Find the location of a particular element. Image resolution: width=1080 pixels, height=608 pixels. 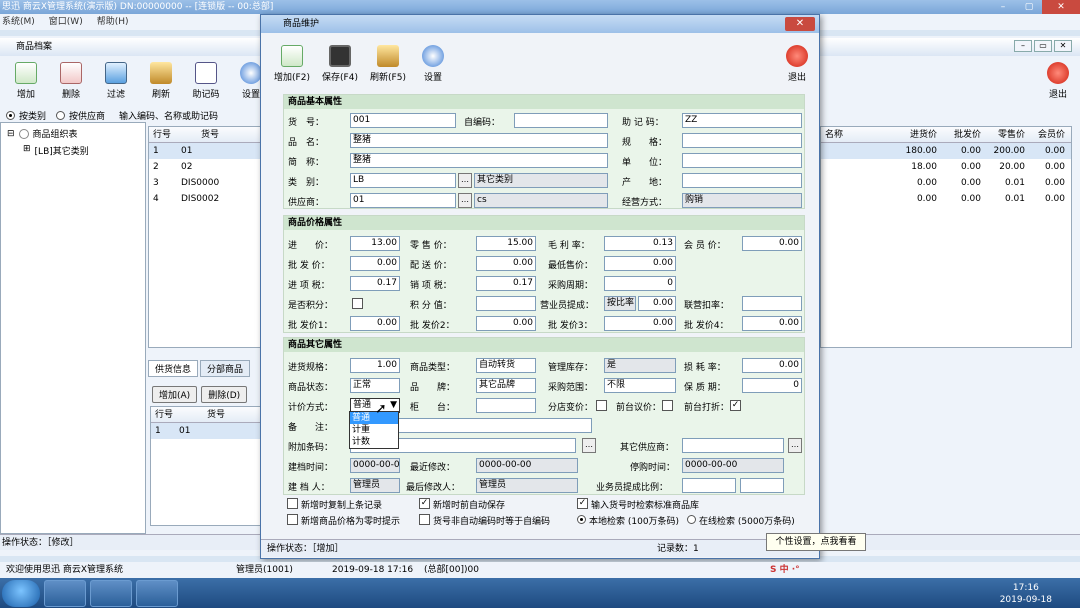

dlg-refresh-button: 刷新(F5) is located at coordinates (388, 64).